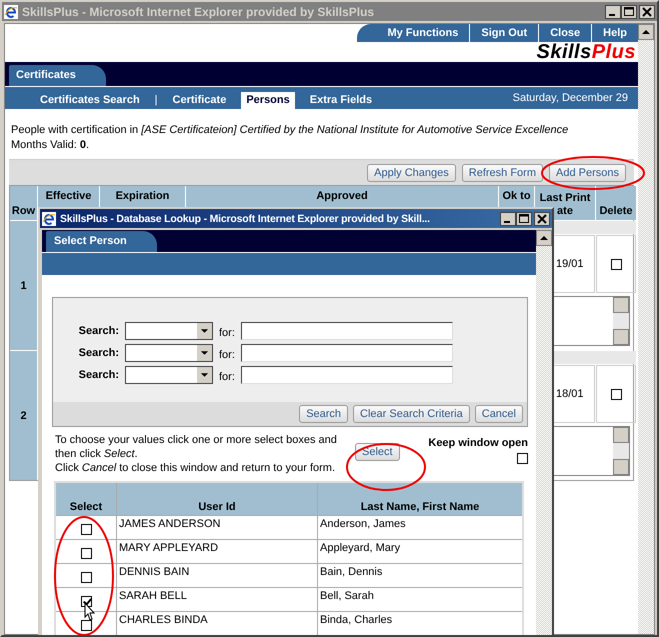 This screenshot has height=637, width=659. What do you see at coordinates (420, 623) in the screenshot?
I see `table-cell: Binda, Charles` at bounding box center [420, 623].